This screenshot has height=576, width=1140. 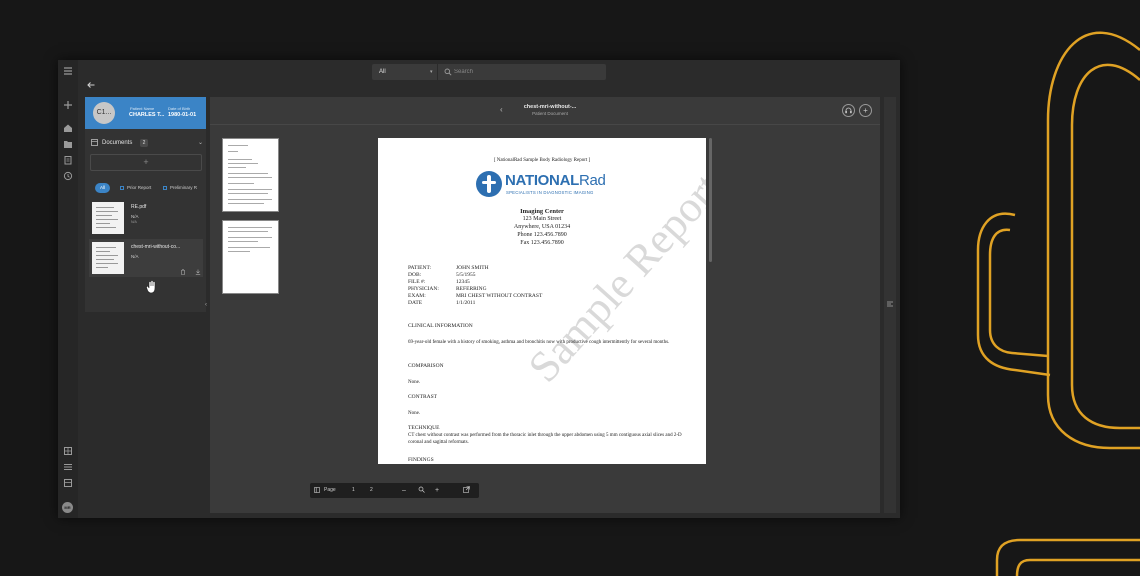 I want to click on report-field: PATIENT: JOHN SMITH, so click(x=448, y=268).